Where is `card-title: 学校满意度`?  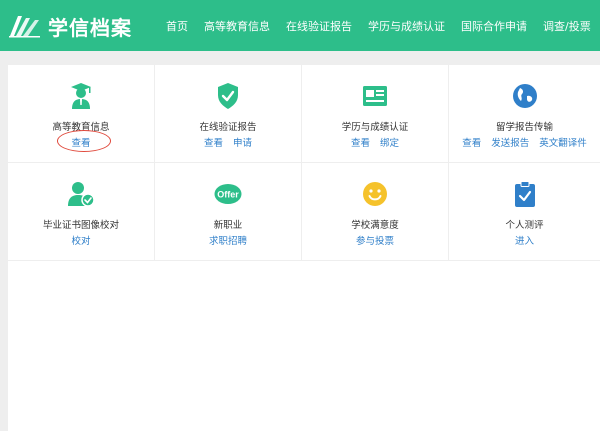
card-title: 学校满意度 is located at coordinates (375, 225).